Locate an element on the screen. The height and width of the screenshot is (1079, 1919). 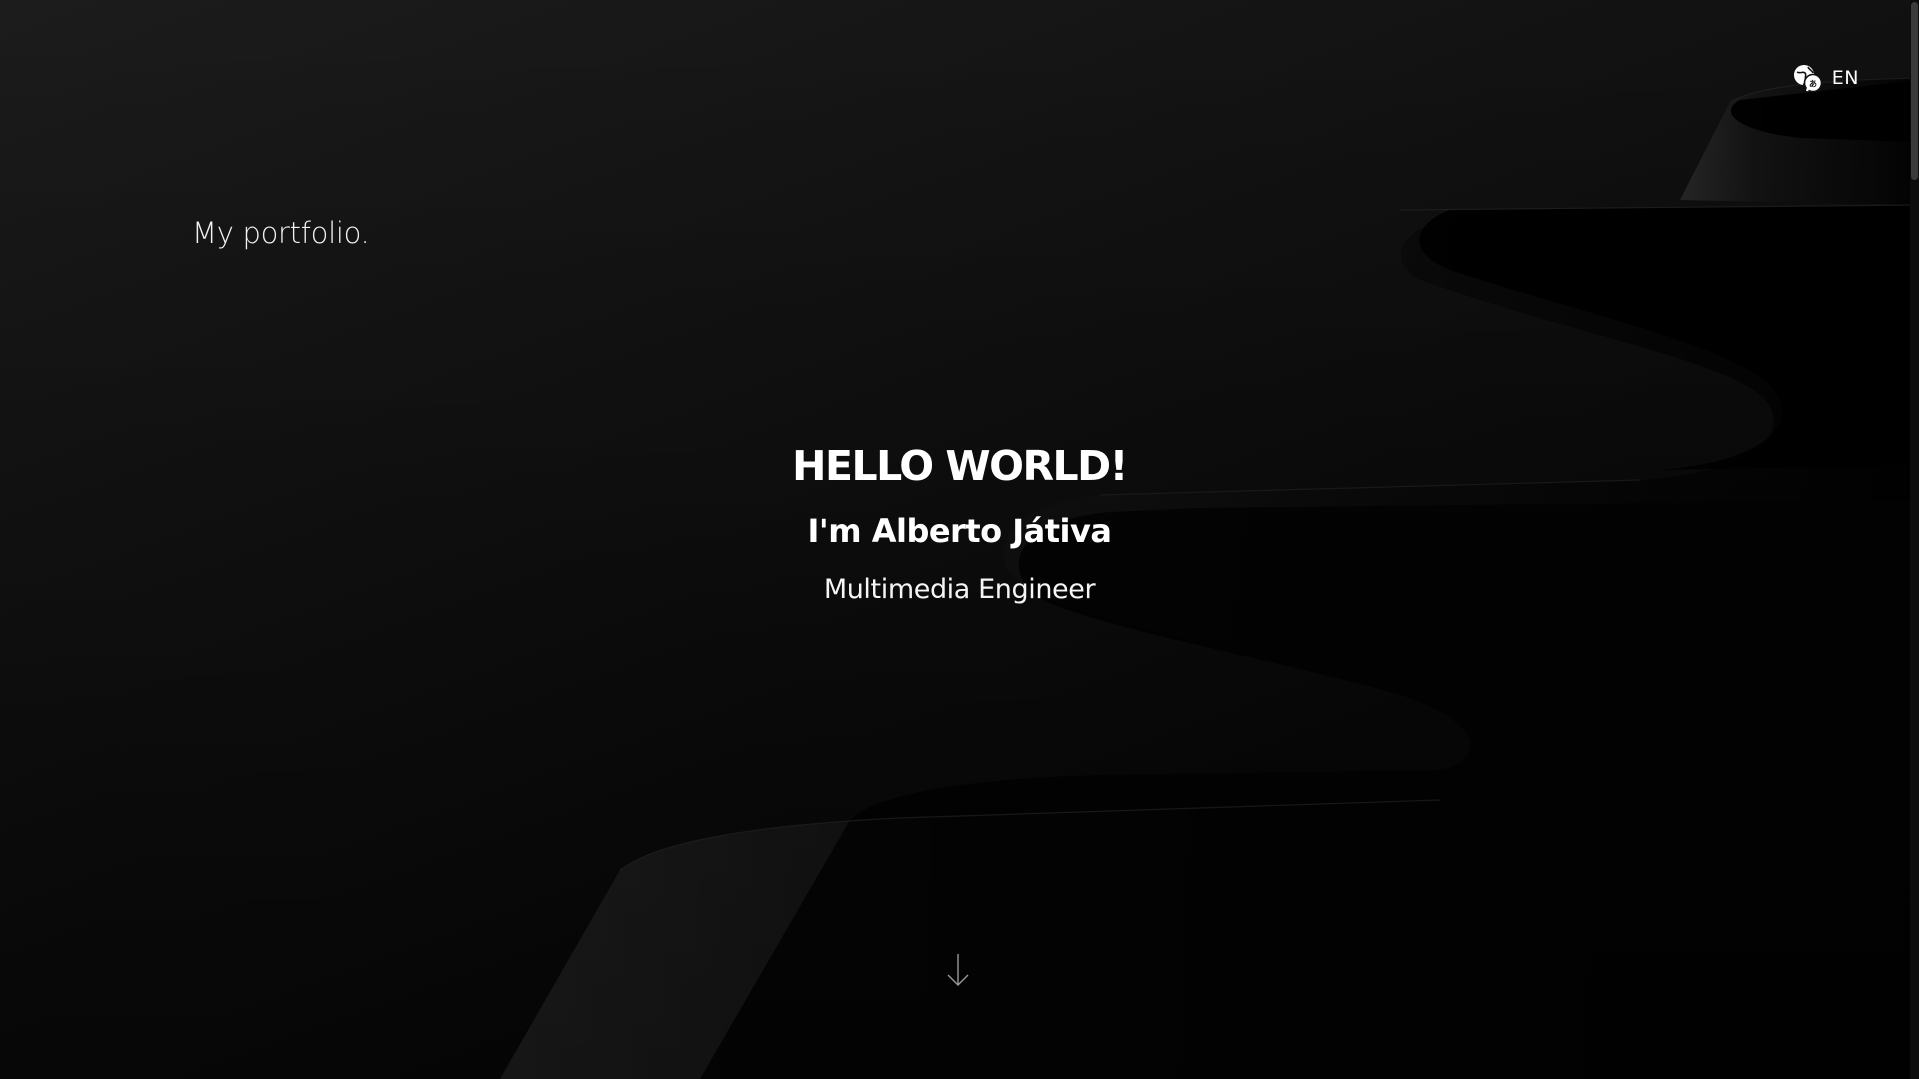
svg-text: あ is located at coordinates (1813, 84).